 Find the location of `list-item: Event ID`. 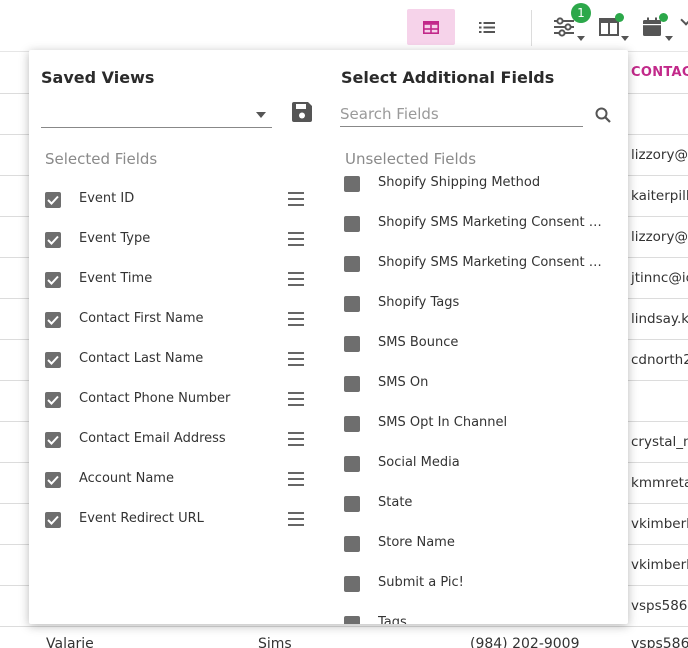

list-item: Event ID is located at coordinates (179, 200).